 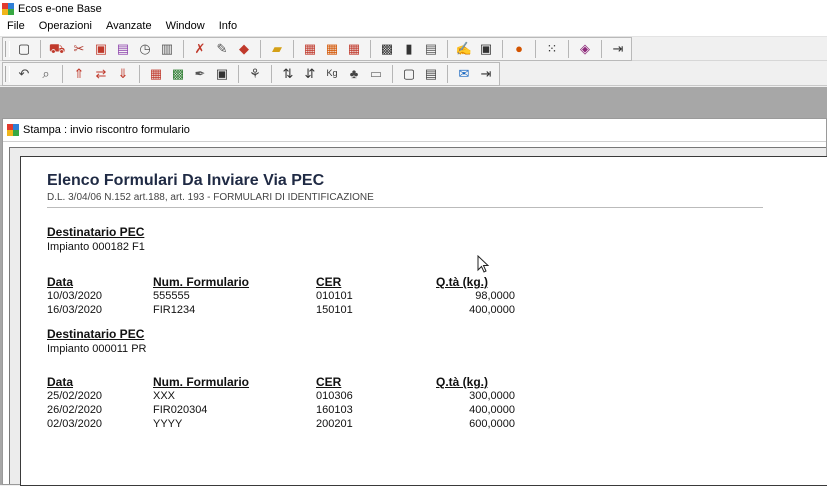 I want to click on row-num-formulario: FIR020304, so click(x=180, y=410).